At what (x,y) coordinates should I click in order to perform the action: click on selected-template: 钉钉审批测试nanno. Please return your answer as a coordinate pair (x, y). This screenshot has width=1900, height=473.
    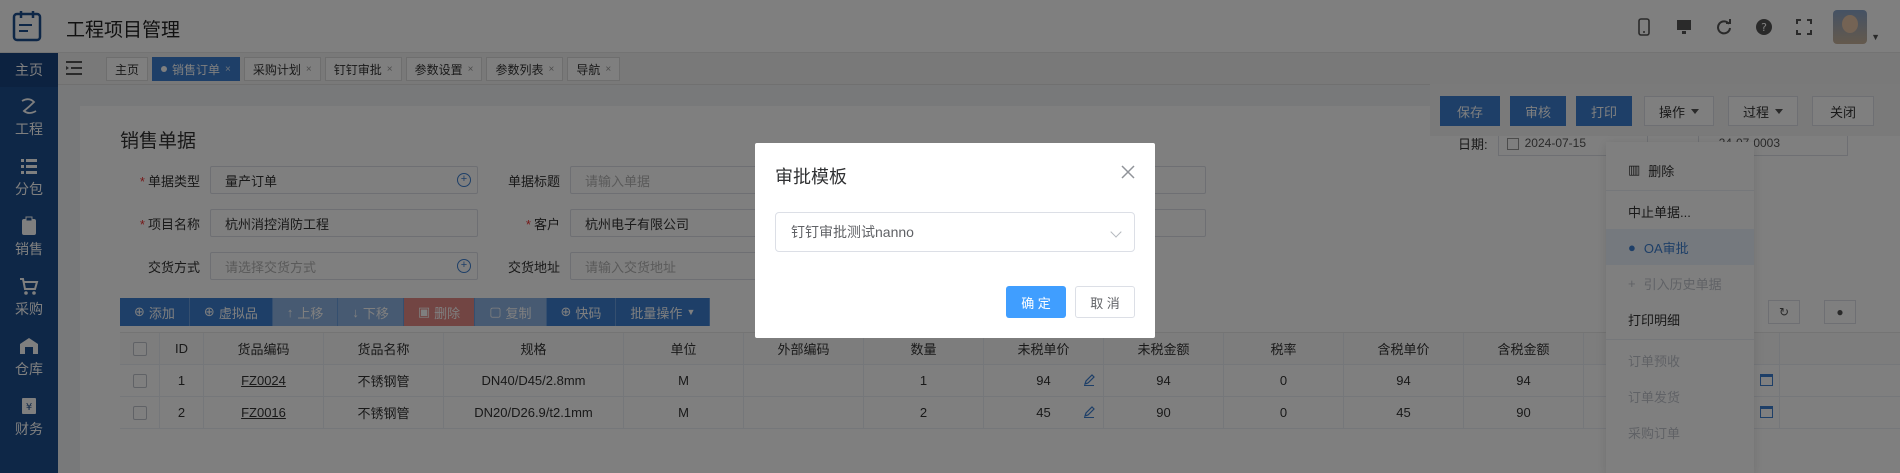
    Looking at the image, I should click on (852, 232).